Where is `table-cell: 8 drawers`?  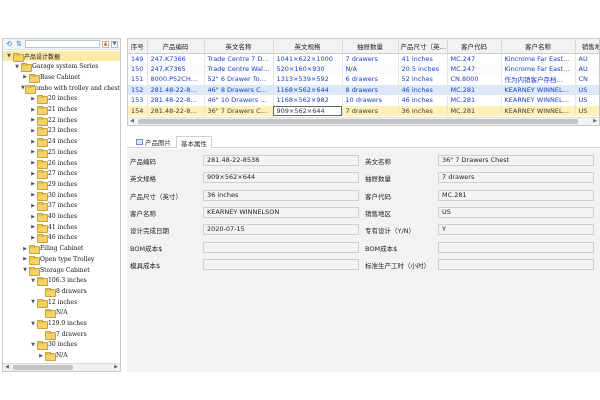 table-cell: 8 drawers is located at coordinates (370, 89).